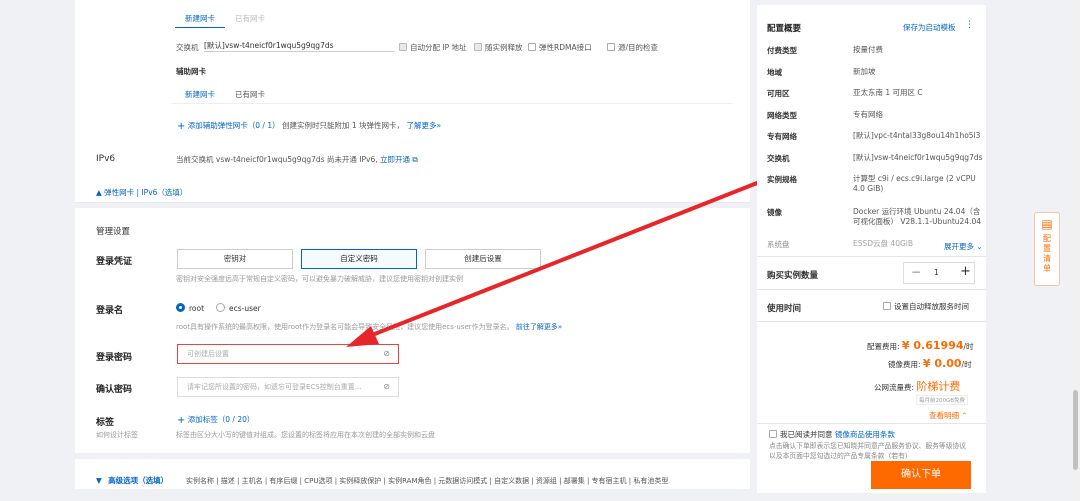 The height and width of the screenshot is (501, 1080). Describe the element at coordinates (930, 363) in the screenshot. I see `image-fee: 镜像费用: ¥ 0.00/时` at that location.